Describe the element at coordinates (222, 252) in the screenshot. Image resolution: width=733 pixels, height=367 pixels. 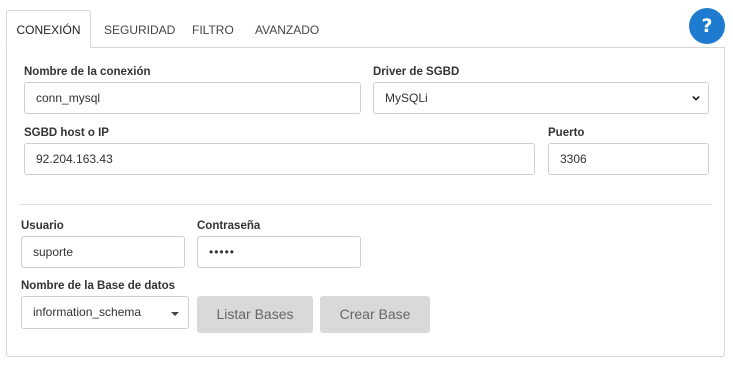
I see `password-value: •••••` at that location.